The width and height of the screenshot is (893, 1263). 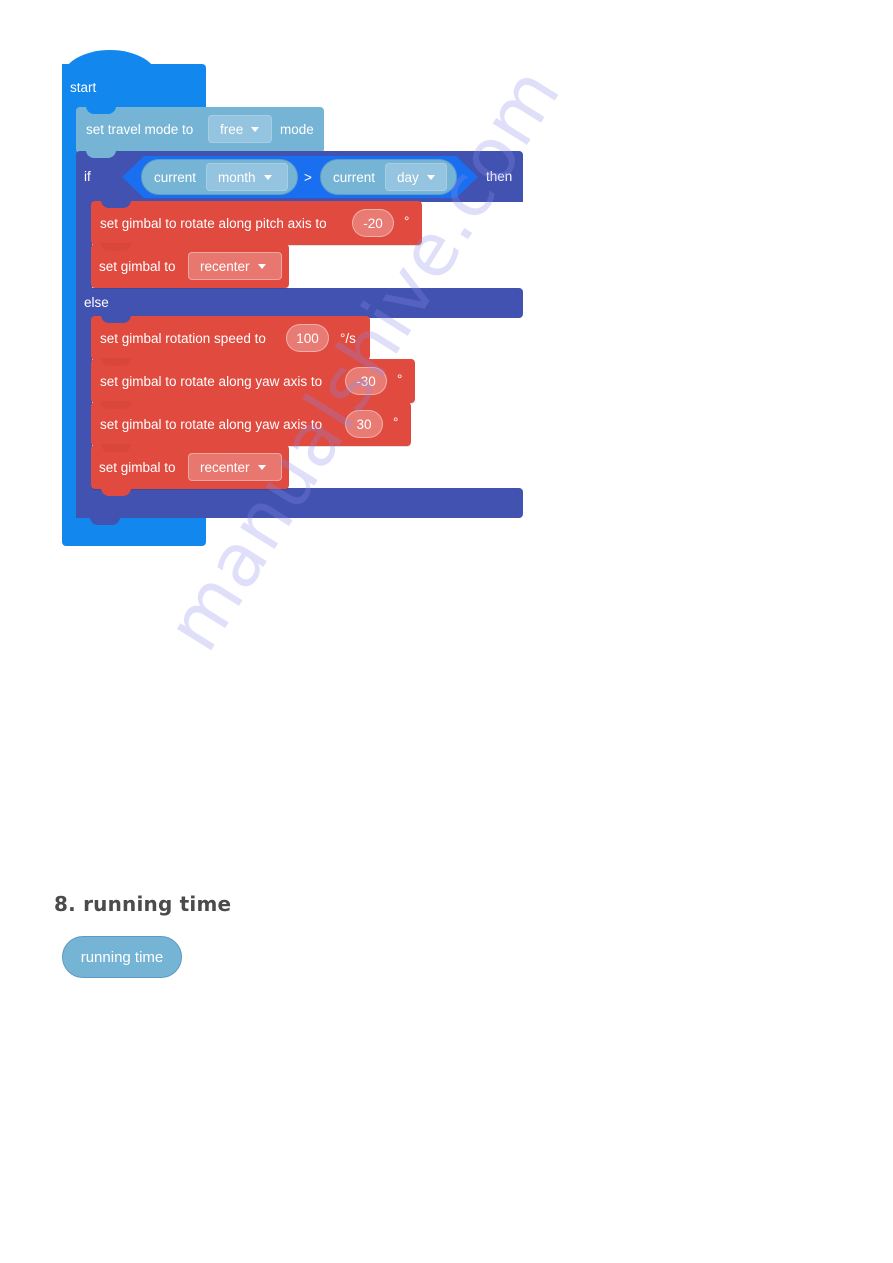 I want to click on yaw-angle-input: -30, so click(x=366, y=381).